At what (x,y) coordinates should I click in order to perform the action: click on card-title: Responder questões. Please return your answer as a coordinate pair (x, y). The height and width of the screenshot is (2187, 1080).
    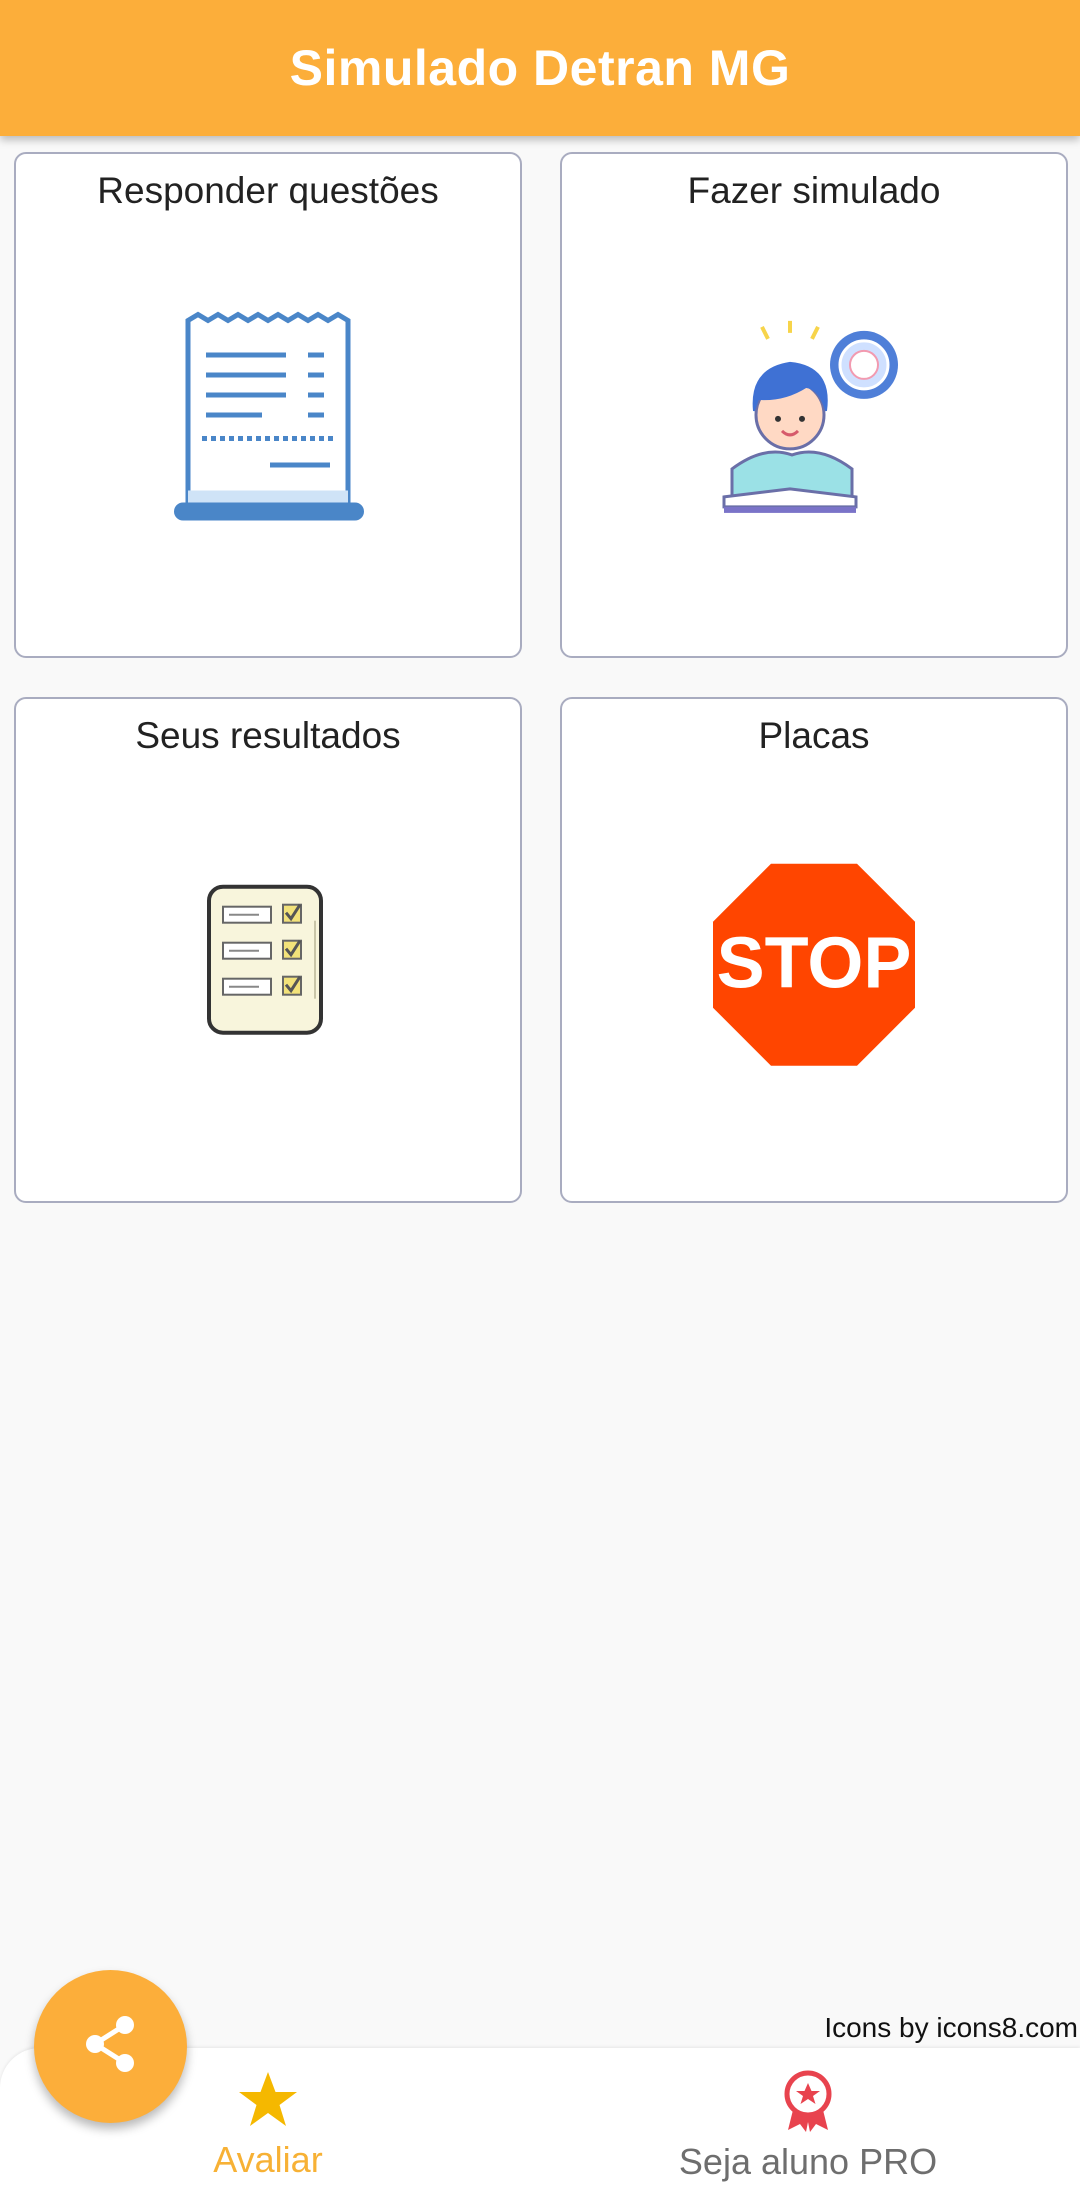
    Looking at the image, I should click on (268, 190).